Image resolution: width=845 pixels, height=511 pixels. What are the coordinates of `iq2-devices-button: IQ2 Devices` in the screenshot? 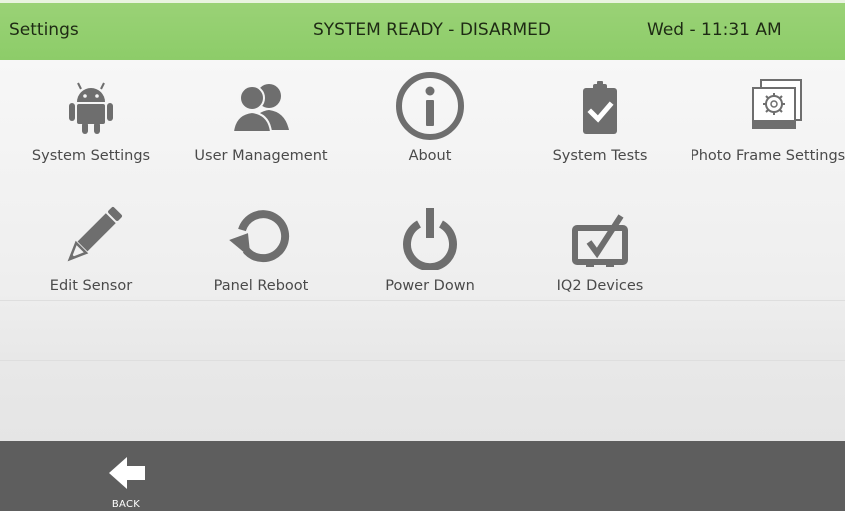 It's located at (600, 250).